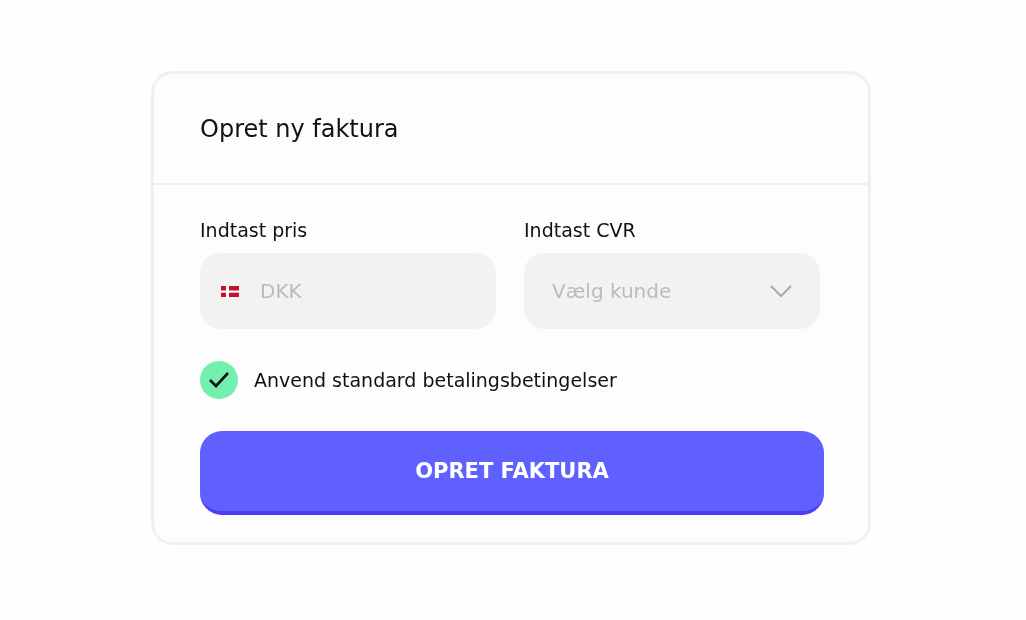 This screenshot has height=620, width=1026. What do you see at coordinates (435, 380) in the screenshot?
I see `checkbox-label: Anvend standard betalingsbetingelser` at bounding box center [435, 380].